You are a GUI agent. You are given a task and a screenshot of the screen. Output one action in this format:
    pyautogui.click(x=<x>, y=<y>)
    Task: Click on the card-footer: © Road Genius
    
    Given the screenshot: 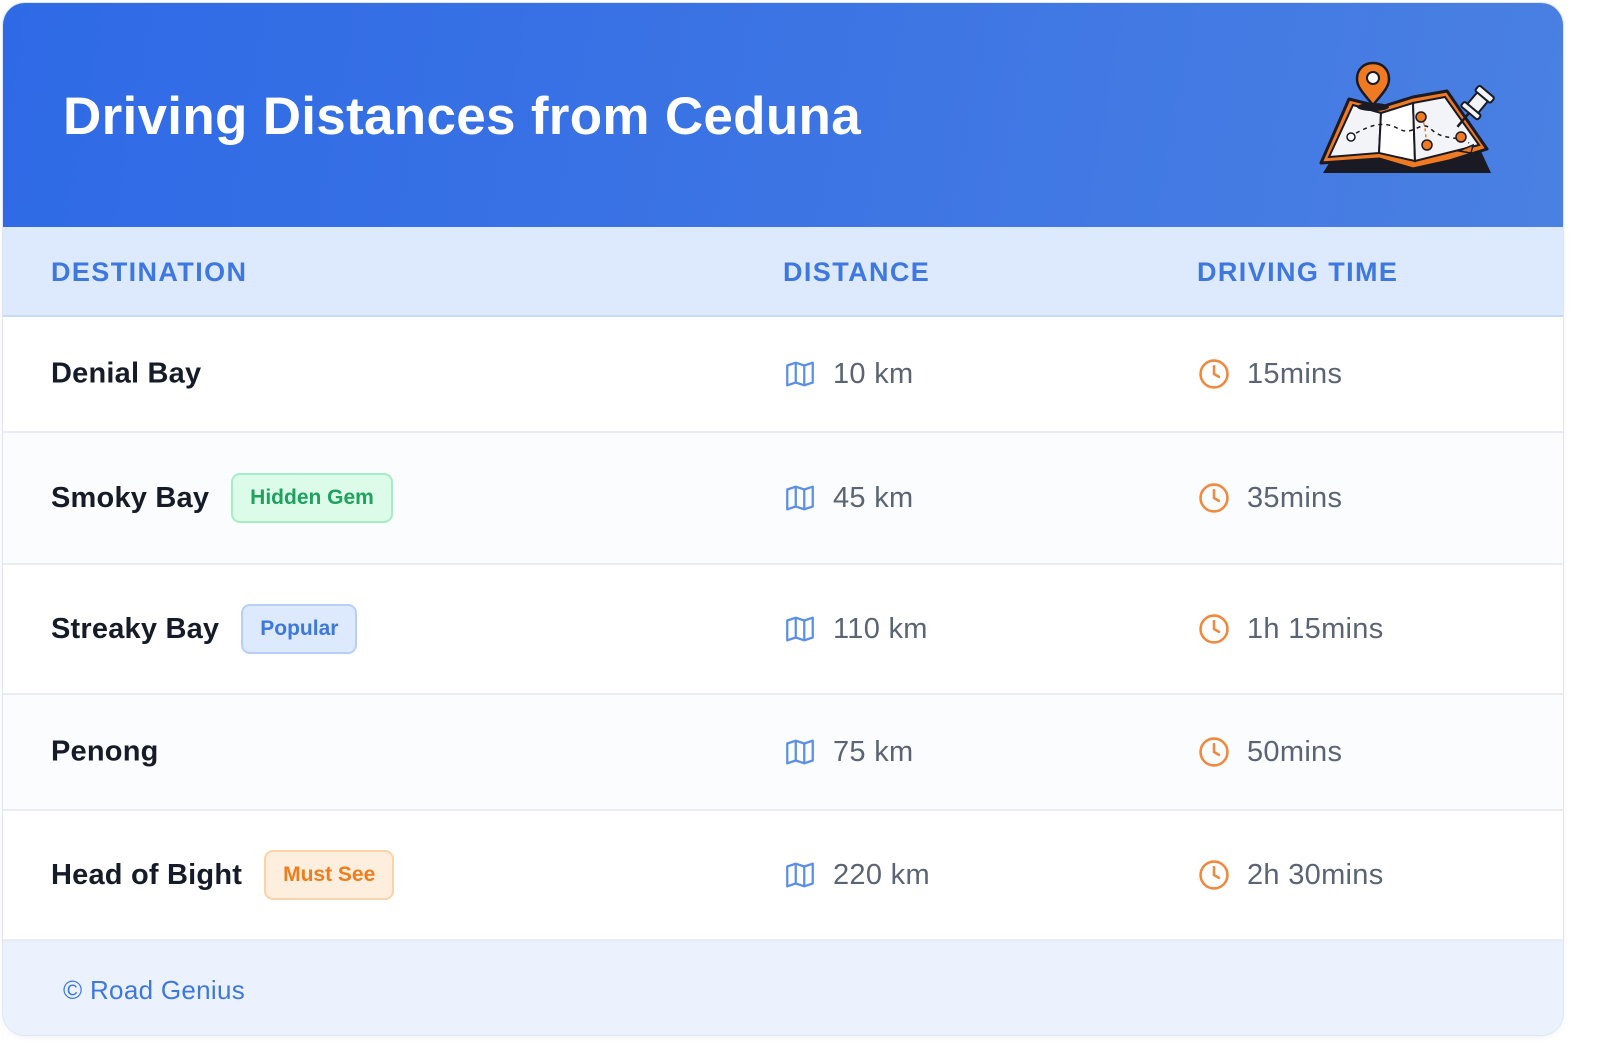 What is the action you would take?
    pyautogui.click(x=783, y=988)
    